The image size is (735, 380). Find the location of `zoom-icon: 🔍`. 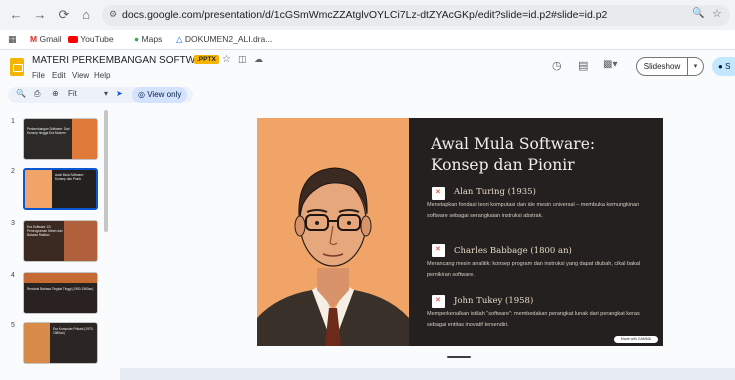

zoom-icon: 🔍 is located at coordinates (698, 13).